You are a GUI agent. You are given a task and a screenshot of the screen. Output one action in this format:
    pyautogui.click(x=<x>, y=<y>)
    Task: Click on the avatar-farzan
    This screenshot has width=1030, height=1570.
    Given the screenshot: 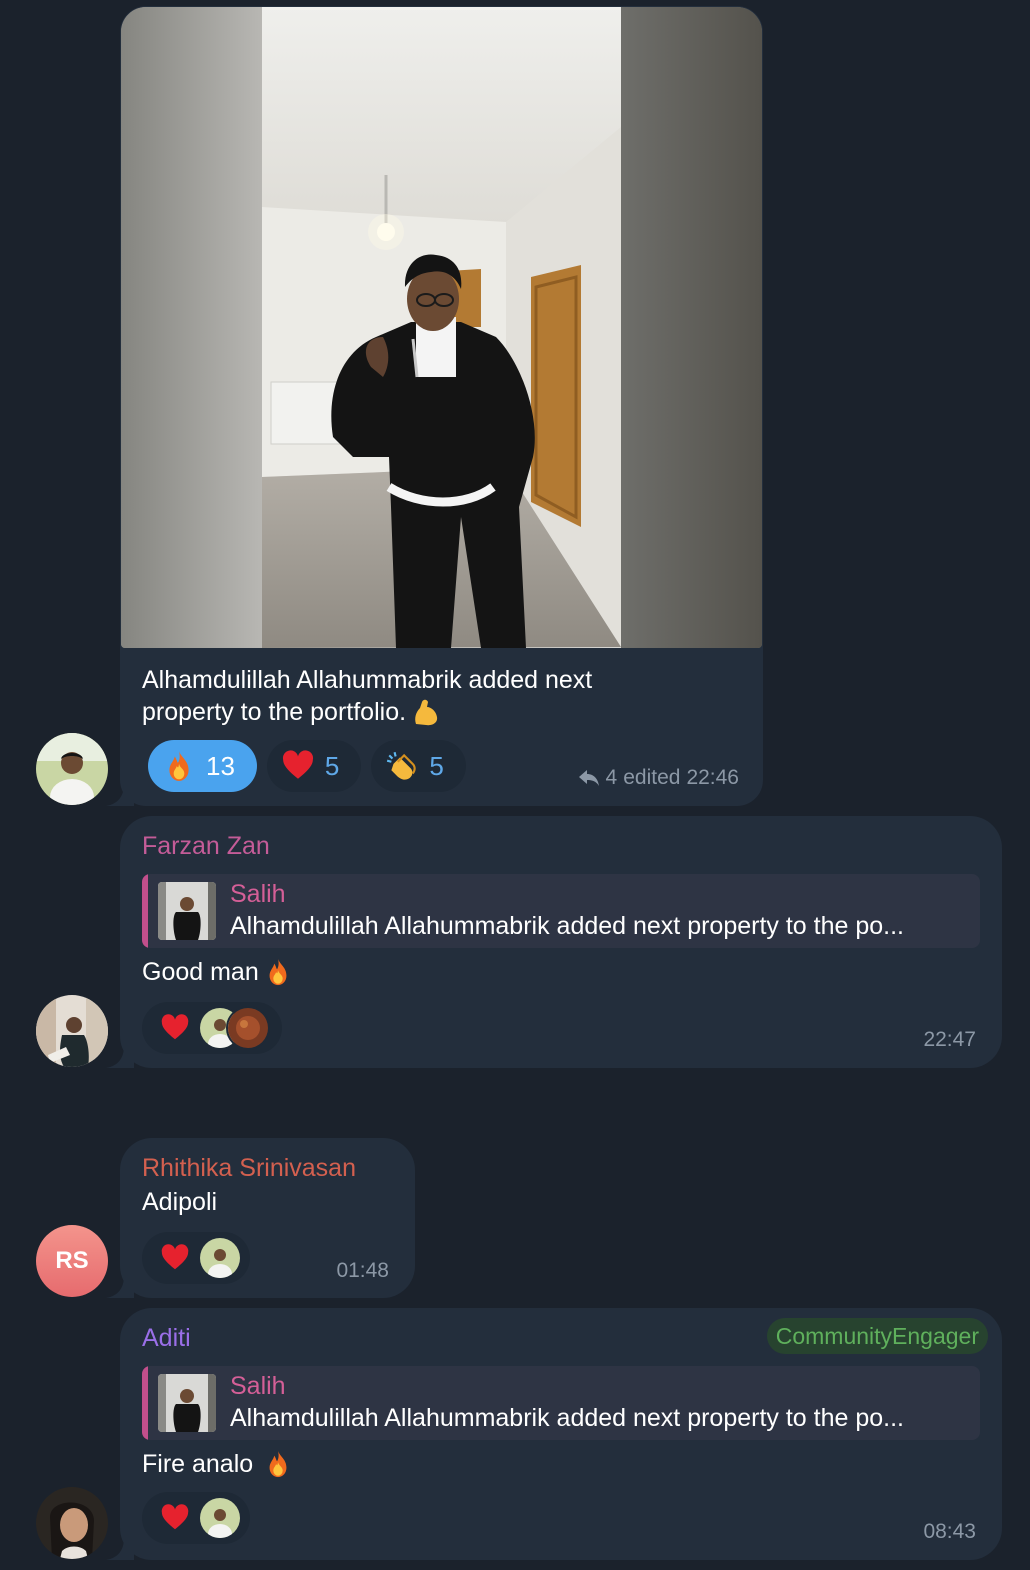 What is the action you would take?
    pyautogui.click(x=72, y=1031)
    